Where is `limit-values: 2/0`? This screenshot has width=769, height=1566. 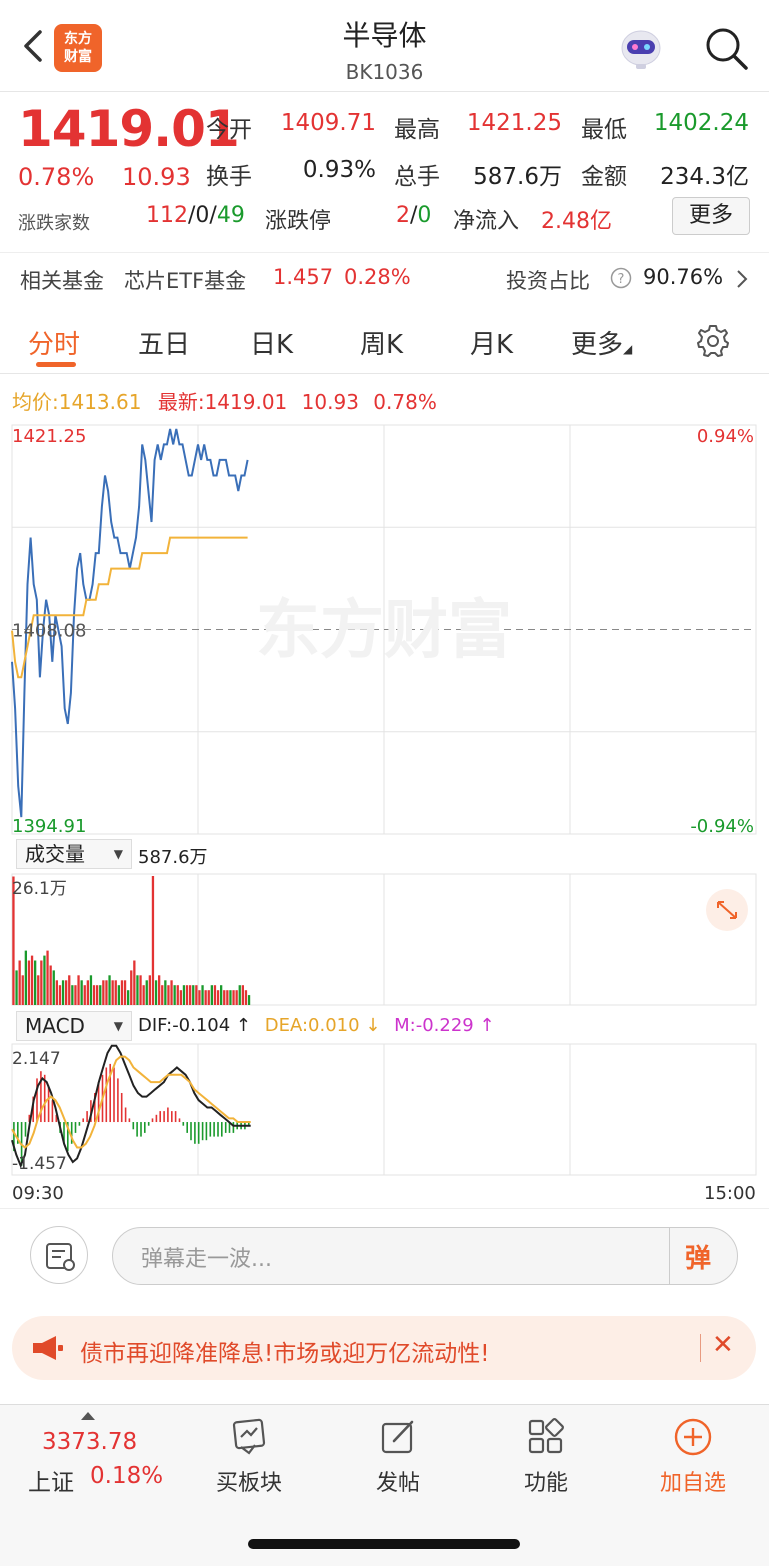
limit-values: 2/0 is located at coordinates (414, 215).